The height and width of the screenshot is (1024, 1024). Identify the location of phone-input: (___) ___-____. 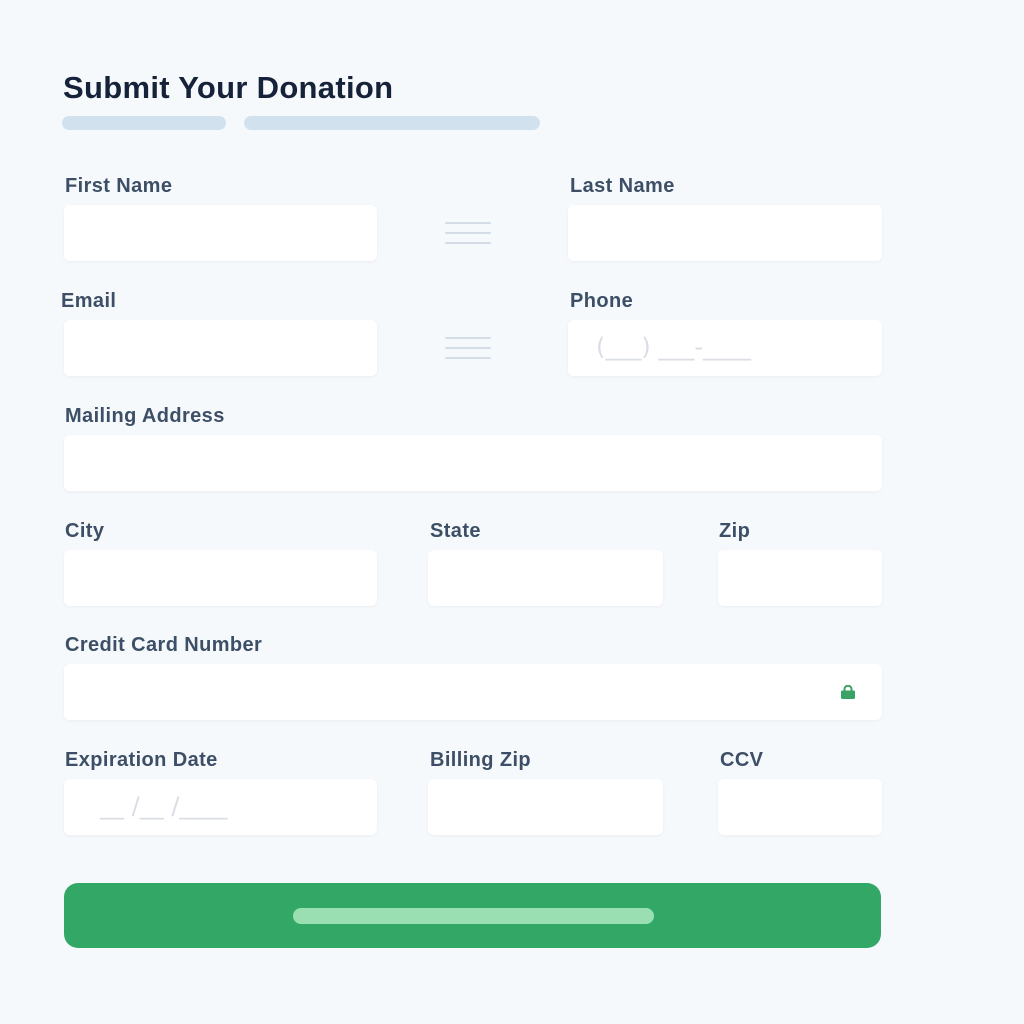
(725, 348).